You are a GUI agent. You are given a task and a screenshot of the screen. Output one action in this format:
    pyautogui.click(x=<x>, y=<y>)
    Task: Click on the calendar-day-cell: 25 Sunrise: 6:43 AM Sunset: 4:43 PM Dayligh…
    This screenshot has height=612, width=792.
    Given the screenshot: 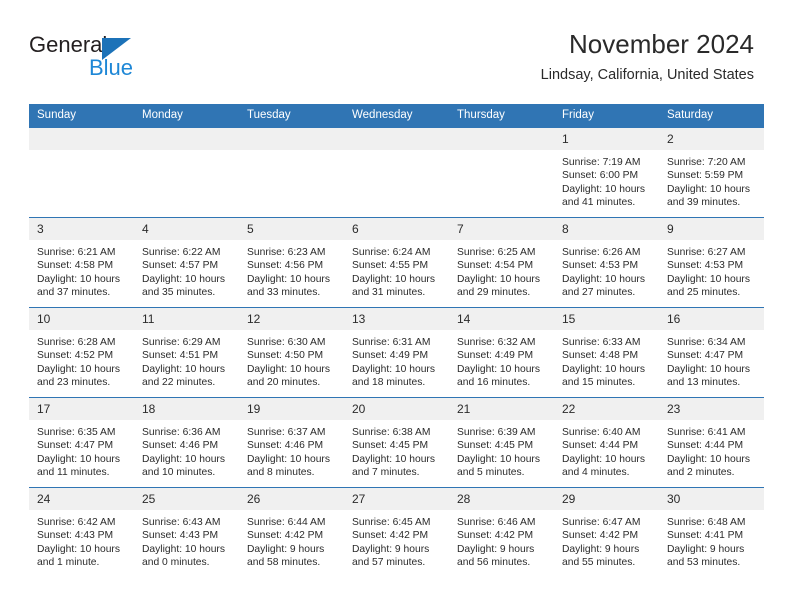 What is the action you would take?
    pyautogui.click(x=186, y=532)
    